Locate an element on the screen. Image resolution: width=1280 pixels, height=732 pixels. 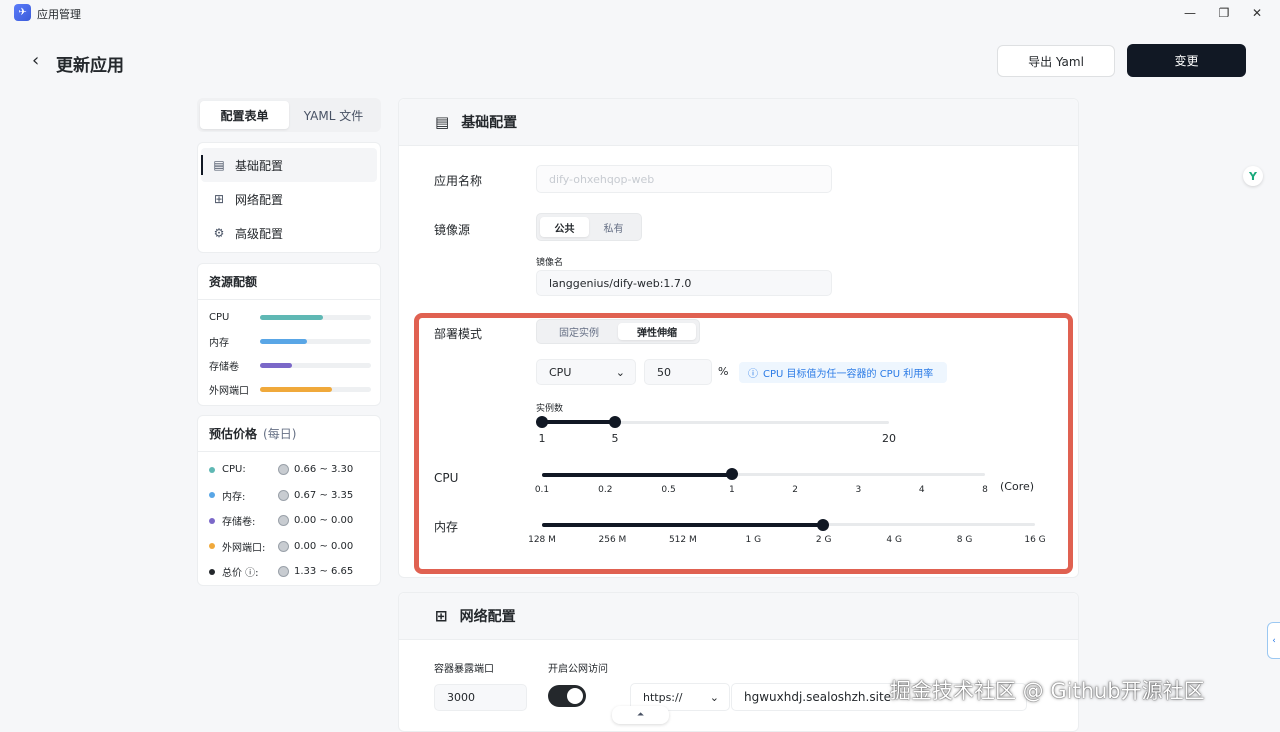
price-label: 内存: is located at coordinates (234, 497).